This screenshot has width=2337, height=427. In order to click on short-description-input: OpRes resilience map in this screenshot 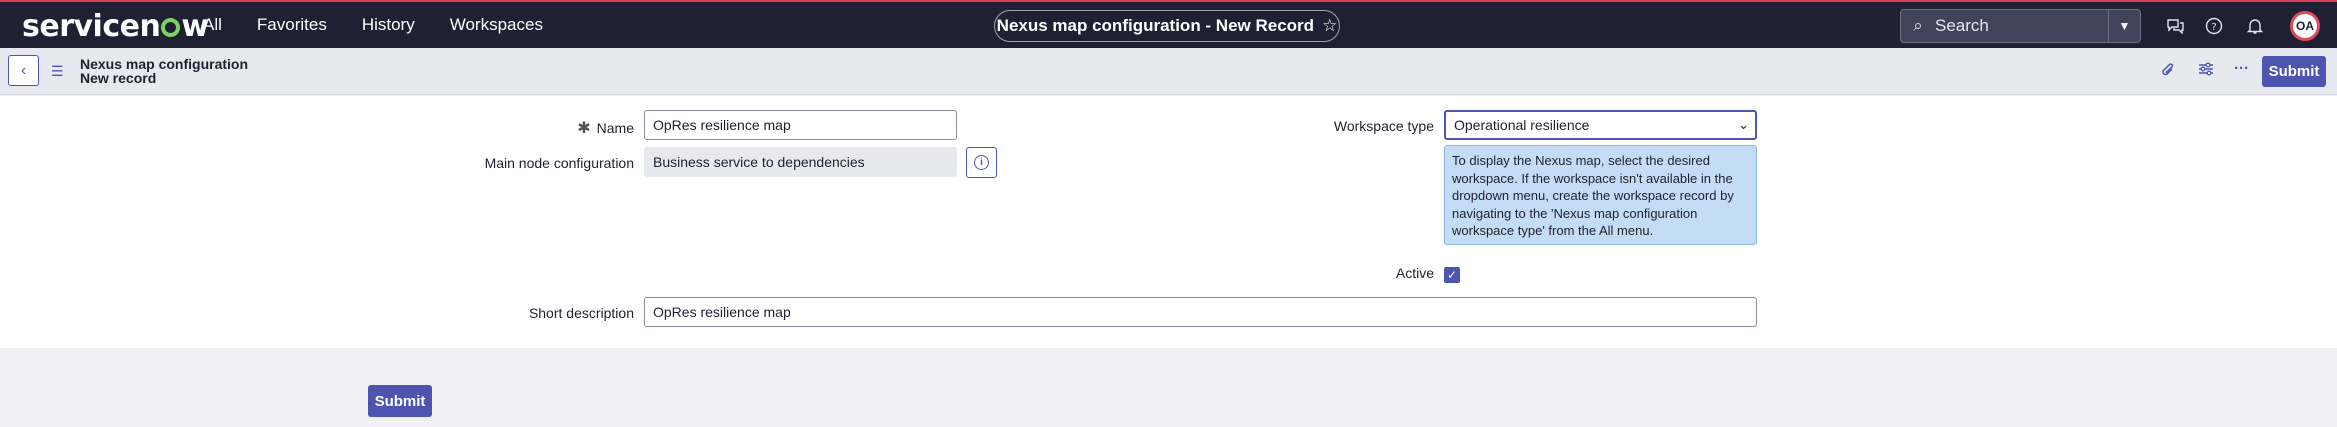, I will do `click(1200, 312)`.